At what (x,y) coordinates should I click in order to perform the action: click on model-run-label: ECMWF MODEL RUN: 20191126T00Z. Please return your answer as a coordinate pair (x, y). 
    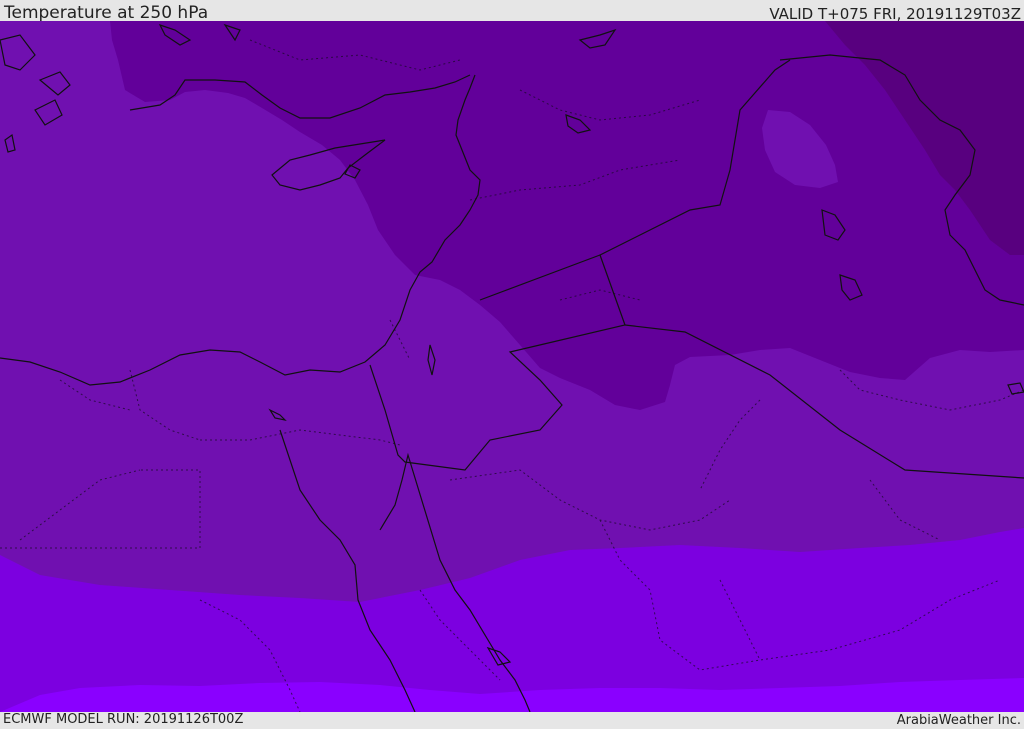
    Looking at the image, I should click on (123, 719).